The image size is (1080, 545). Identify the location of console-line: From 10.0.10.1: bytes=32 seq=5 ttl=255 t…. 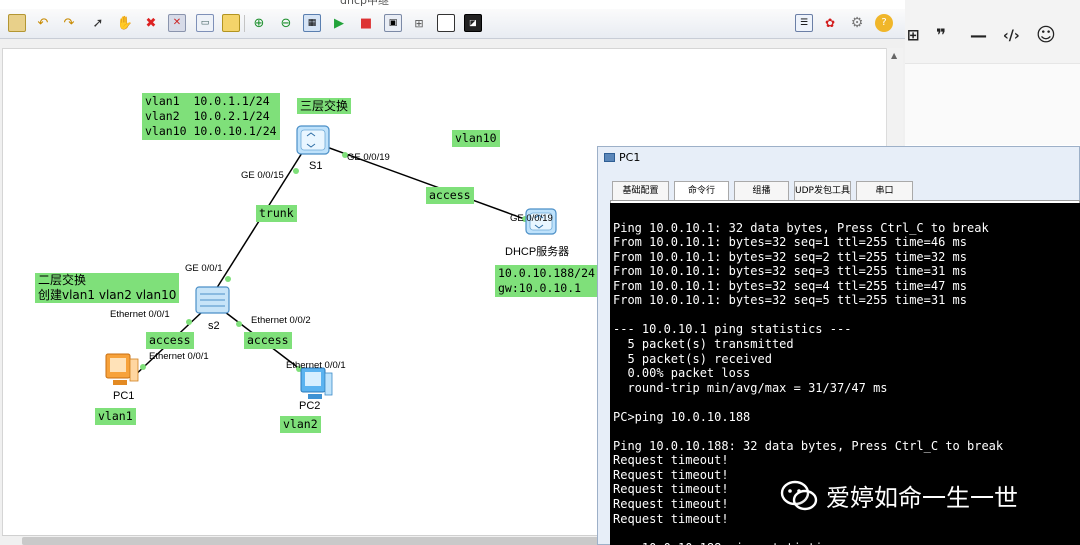
(790, 300).